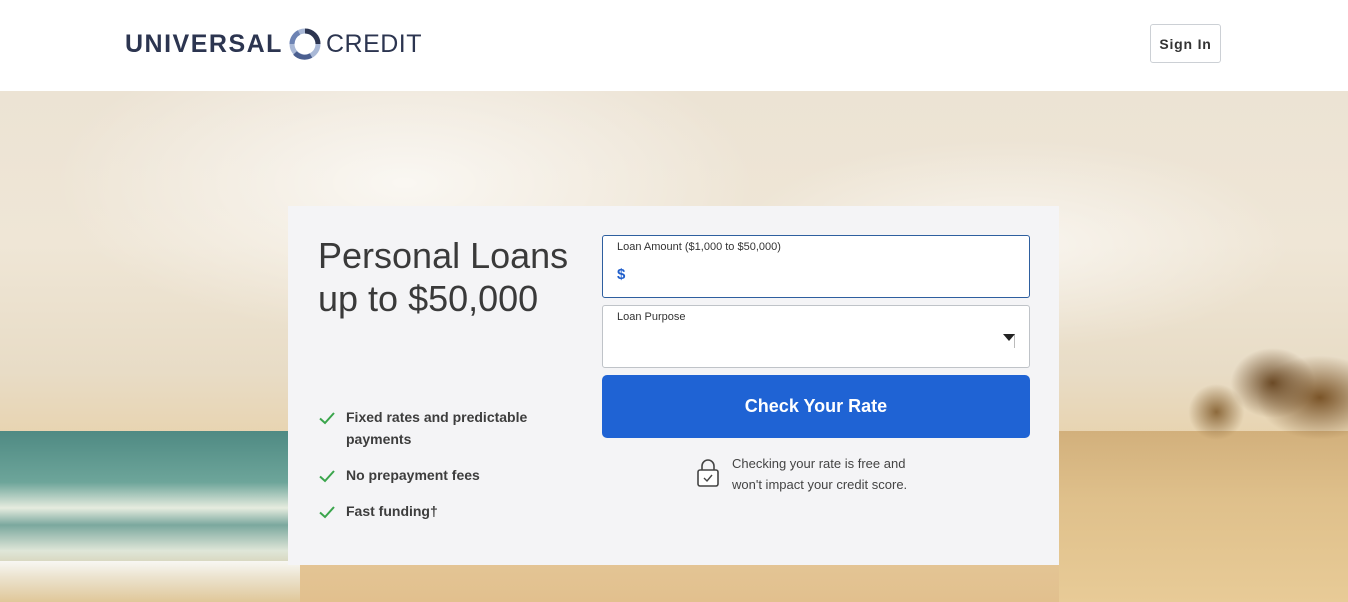 This screenshot has height=602, width=1348. I want to click on feature-item: No prepayment fees, so click(443, 475).